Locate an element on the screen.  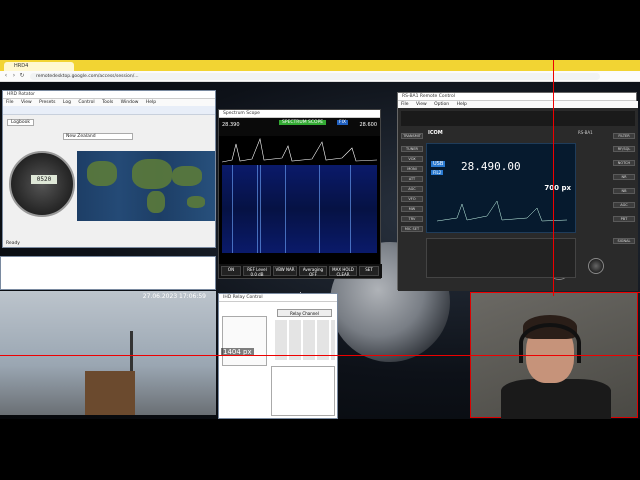
menu-help: Help is located at coordinates (151, 102).